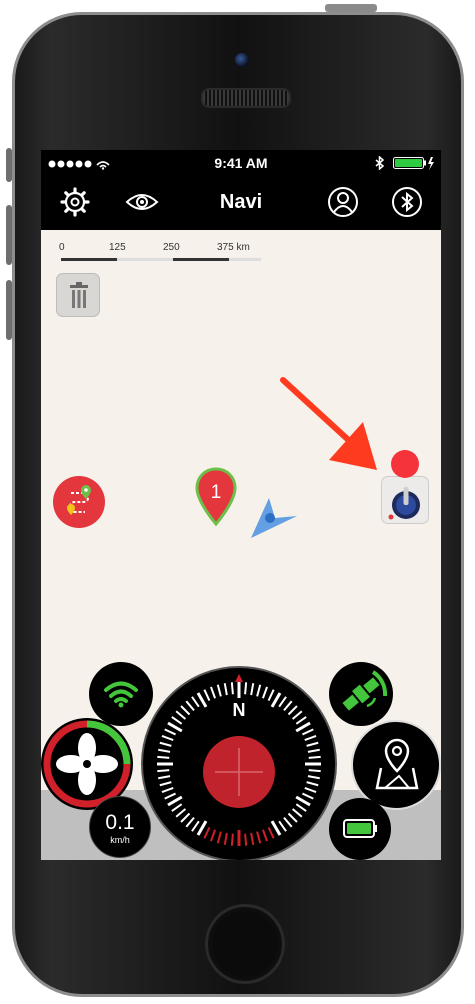 The width and height of the screenshot is (475, 1004). I want to click on speed-indicator: 0.1 km/h, so click(120, 827).